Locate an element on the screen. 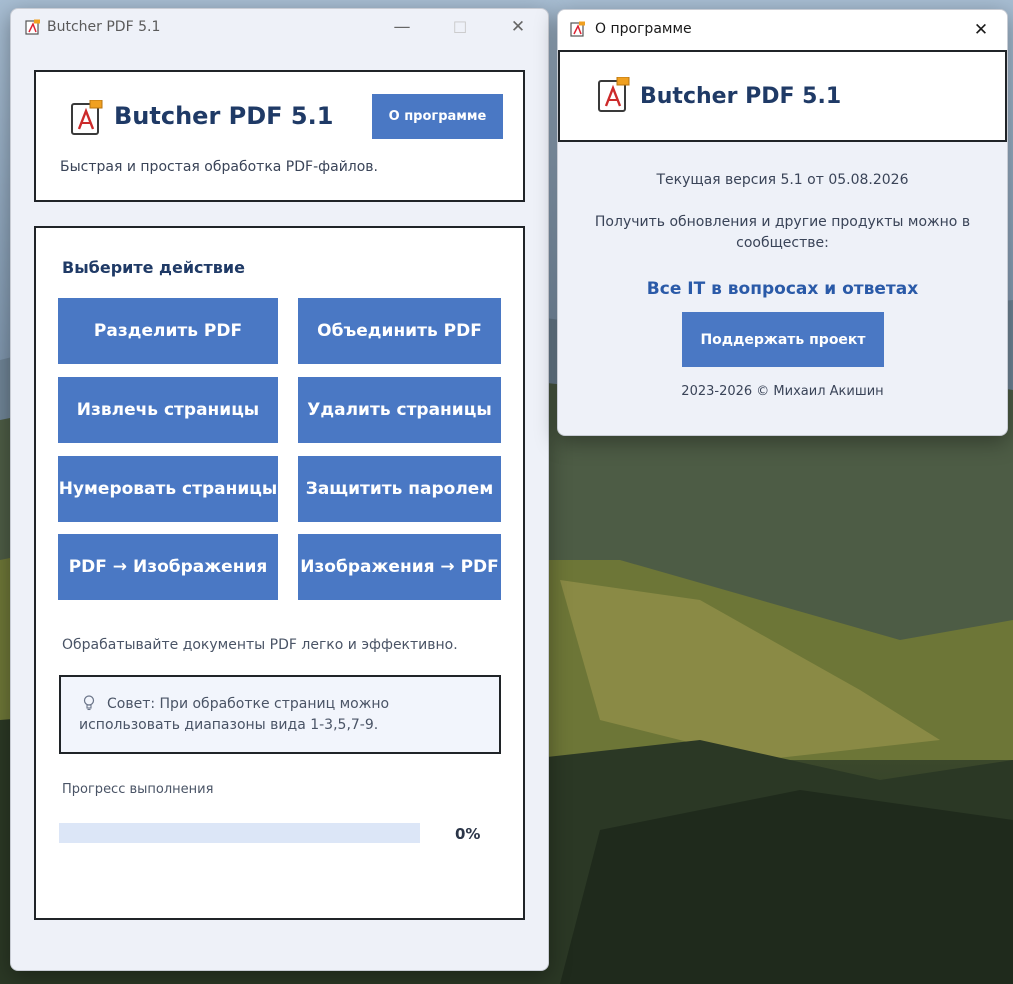  progress-label: Прогресс выполнения is located at coordinates (138, 789).